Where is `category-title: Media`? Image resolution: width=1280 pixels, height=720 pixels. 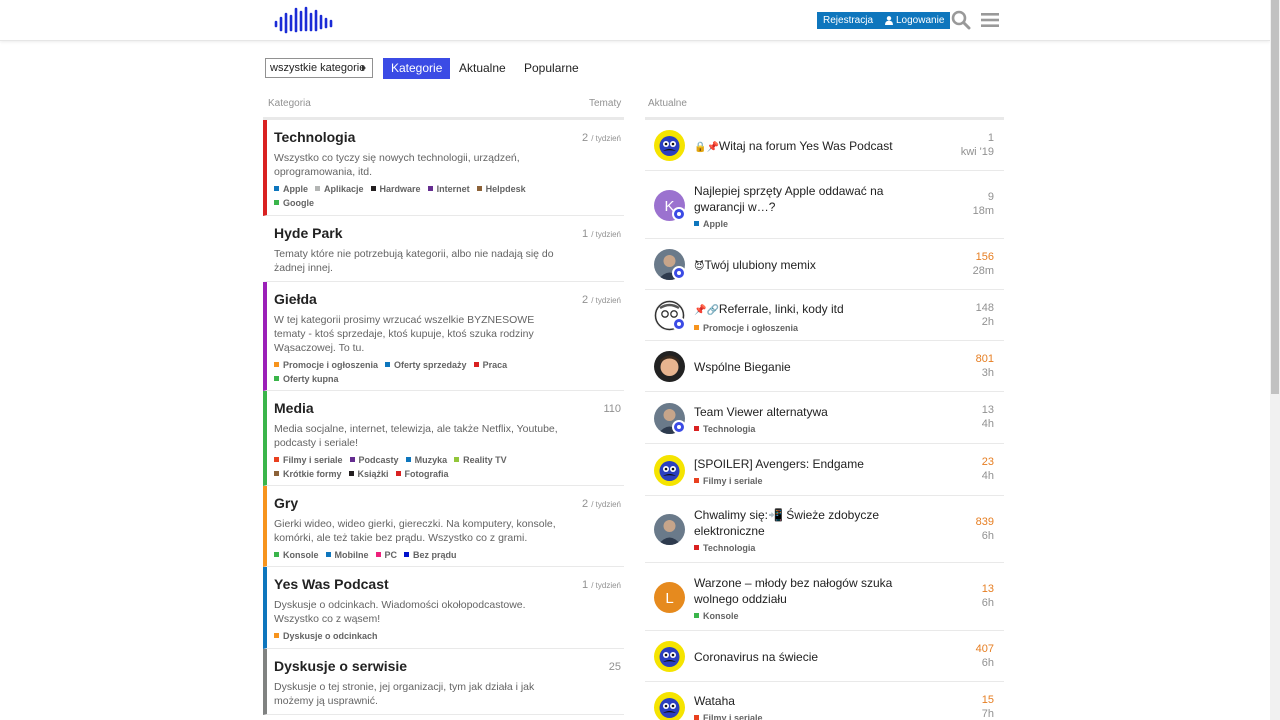 category-title: Media is located at coordinates (449, 408).